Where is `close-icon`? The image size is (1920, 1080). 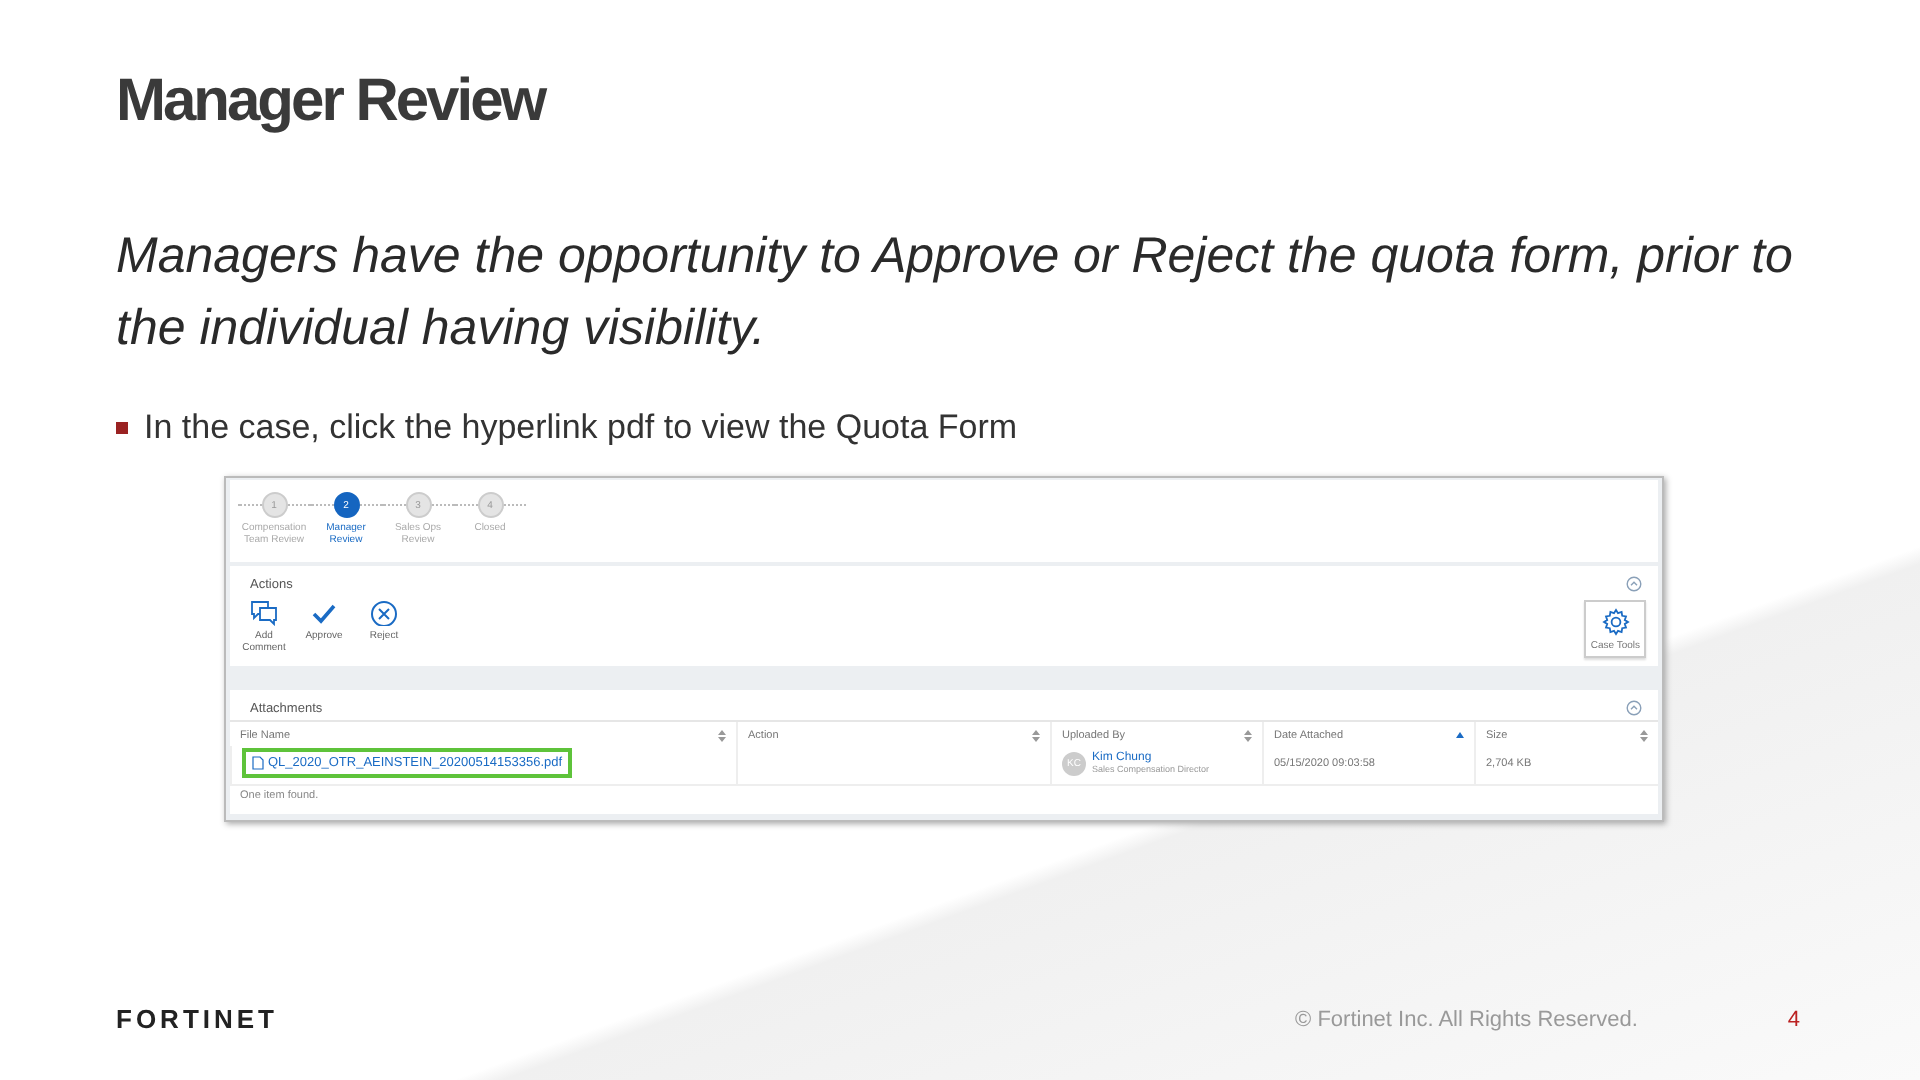 close-icon is located at coordinates (384, 613).